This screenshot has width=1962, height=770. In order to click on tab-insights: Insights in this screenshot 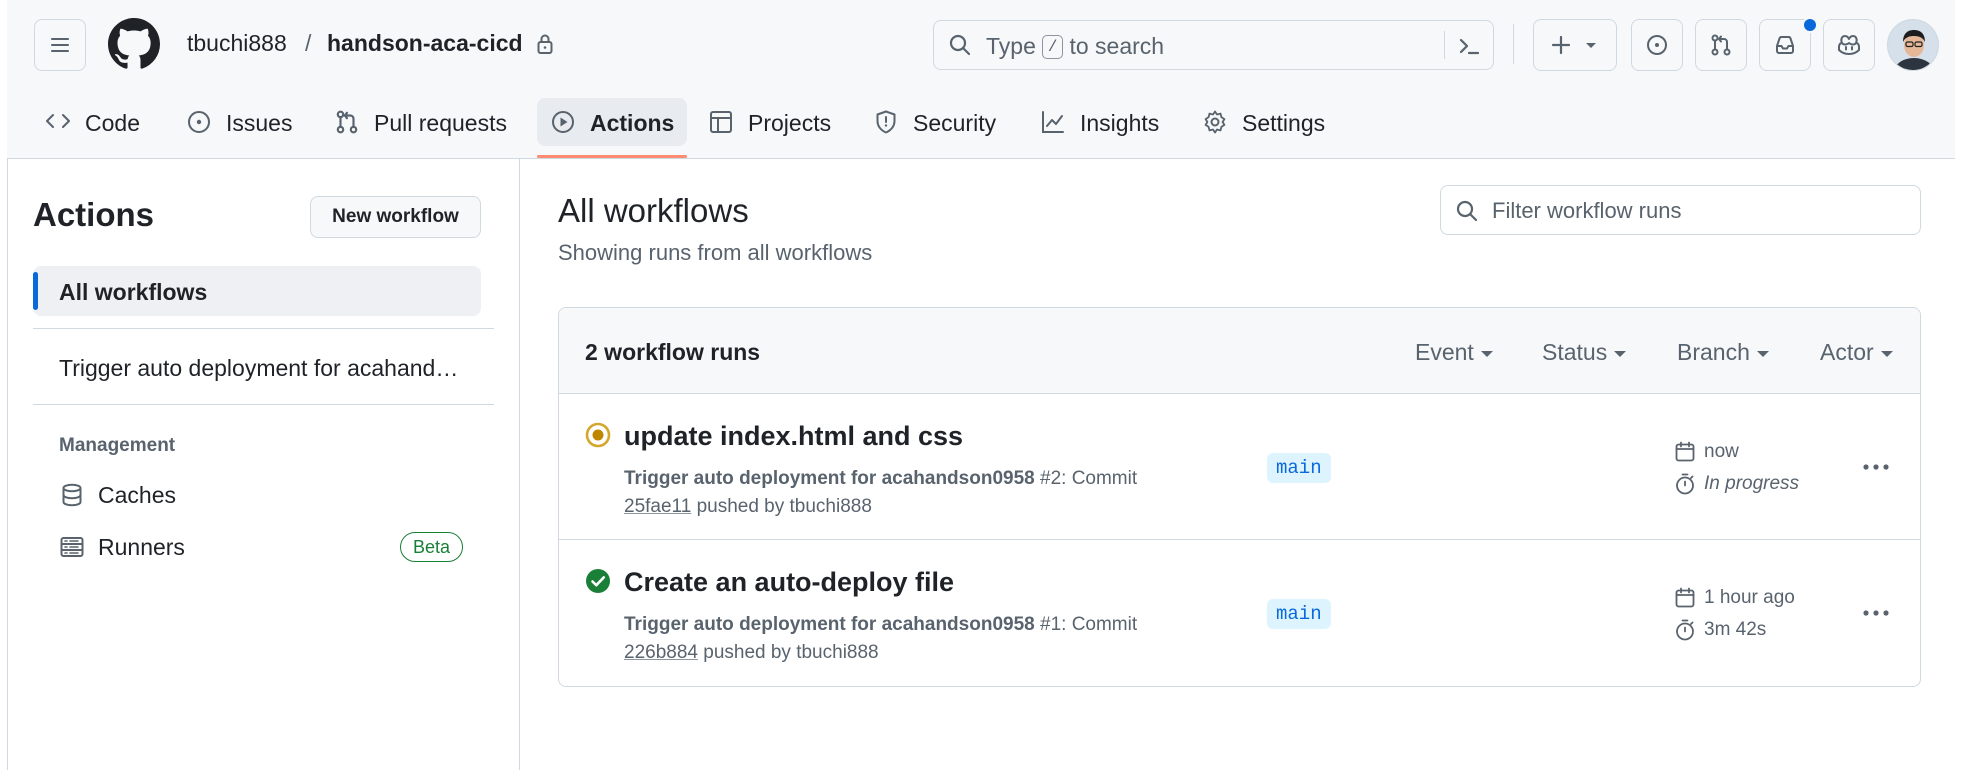, I will do `click(1099, 128)`.